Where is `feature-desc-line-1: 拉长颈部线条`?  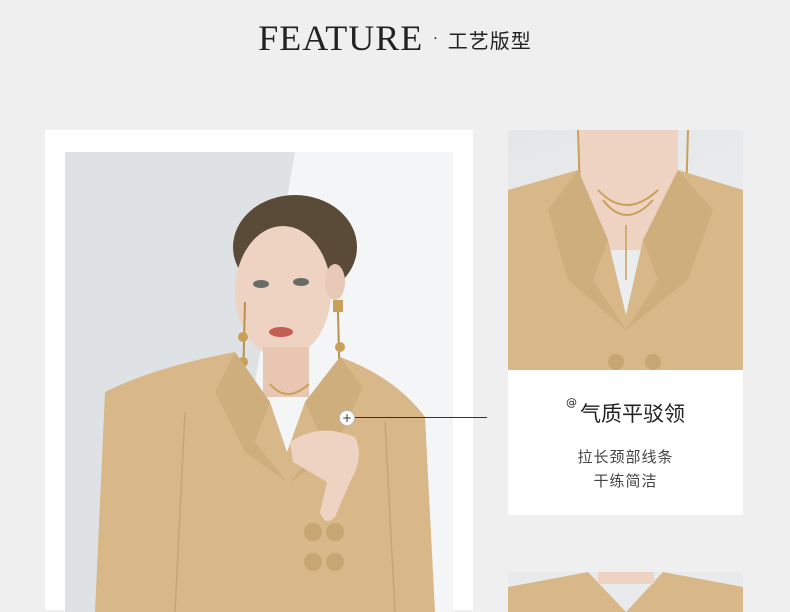 feature-desc-line-1: 拉长颈部线条 is located at coordinates (625, 457).